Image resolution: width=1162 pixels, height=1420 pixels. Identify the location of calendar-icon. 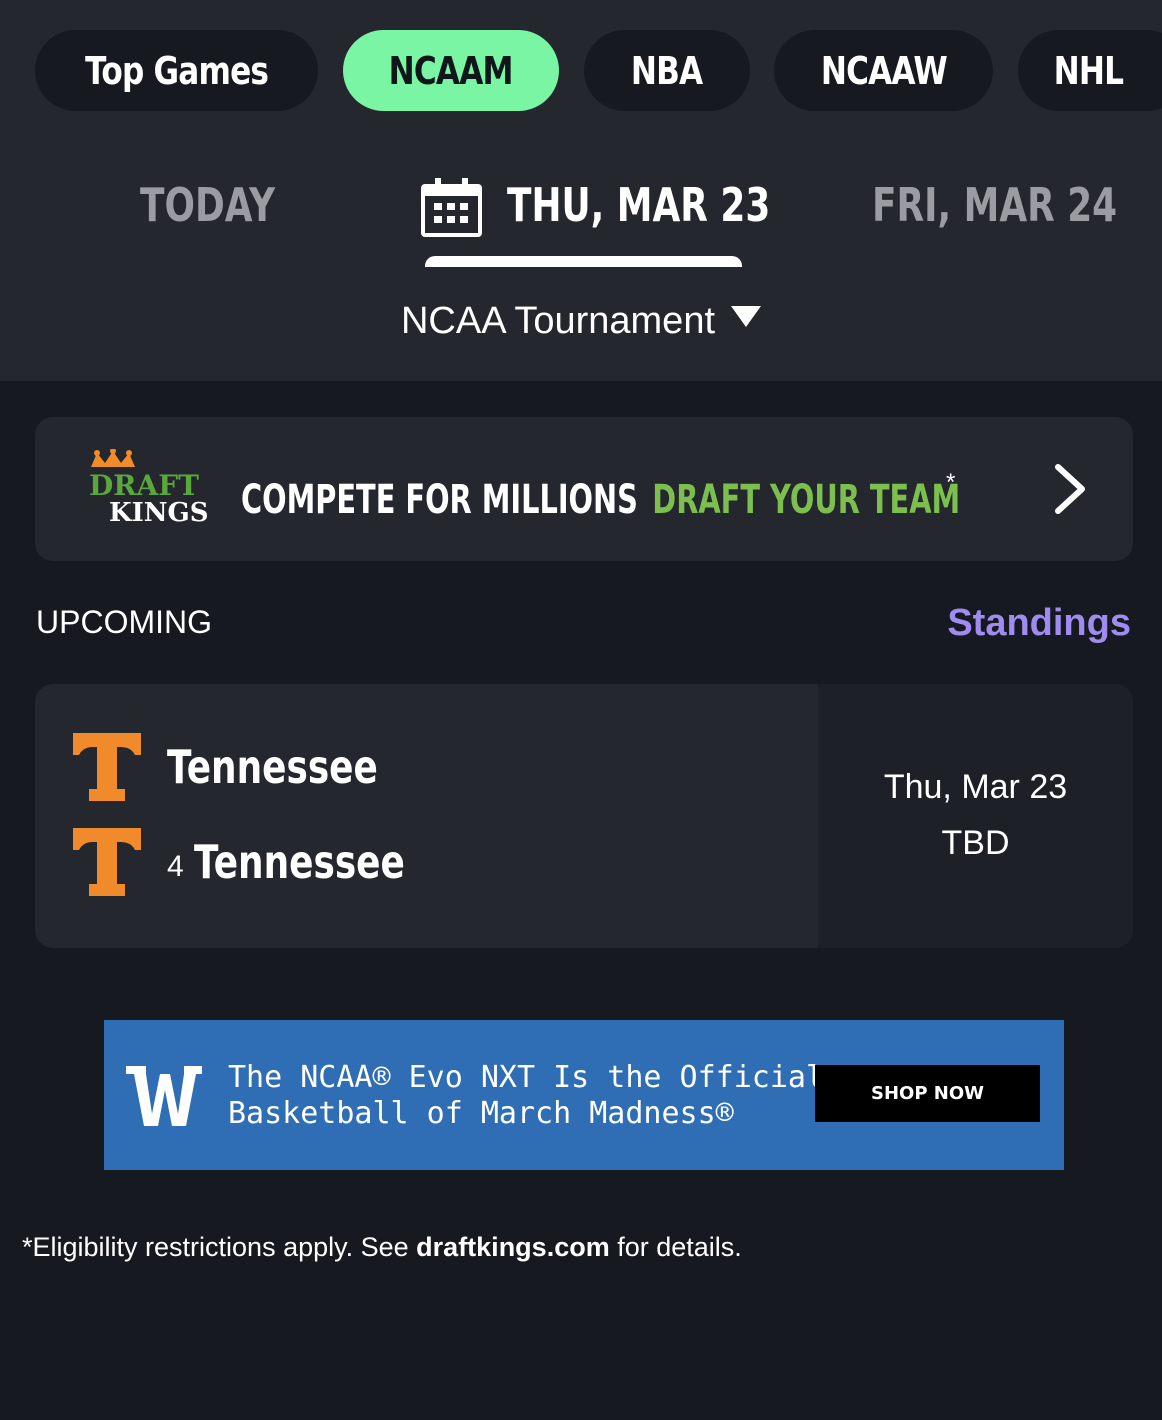
(451, 207).